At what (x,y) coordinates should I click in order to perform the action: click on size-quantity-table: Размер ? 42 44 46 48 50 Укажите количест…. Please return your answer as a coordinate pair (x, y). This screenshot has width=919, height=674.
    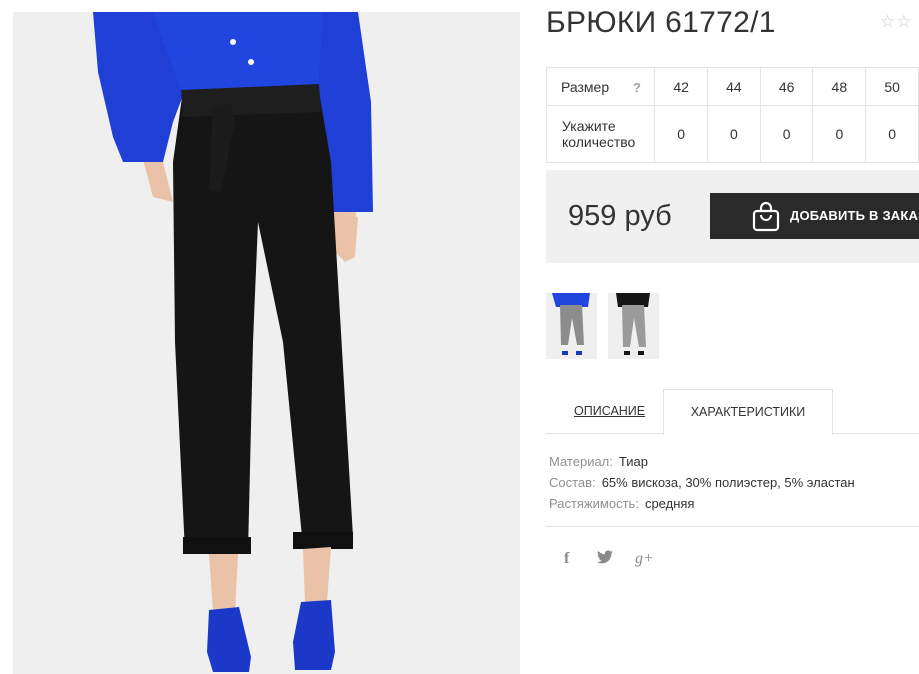
    Looking at the image, I should click on (732, 115).